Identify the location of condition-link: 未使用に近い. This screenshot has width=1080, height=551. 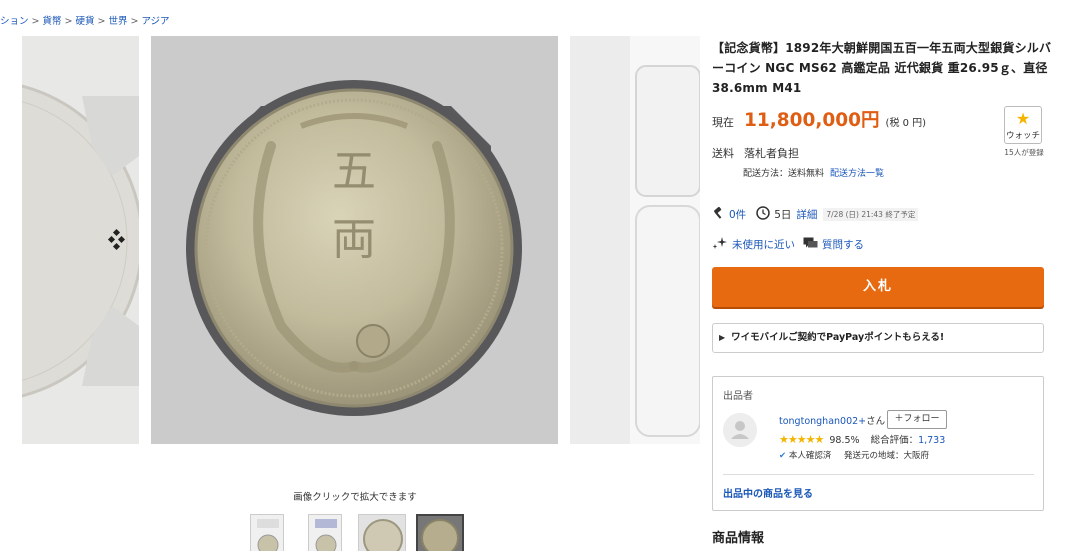
(763, 244).